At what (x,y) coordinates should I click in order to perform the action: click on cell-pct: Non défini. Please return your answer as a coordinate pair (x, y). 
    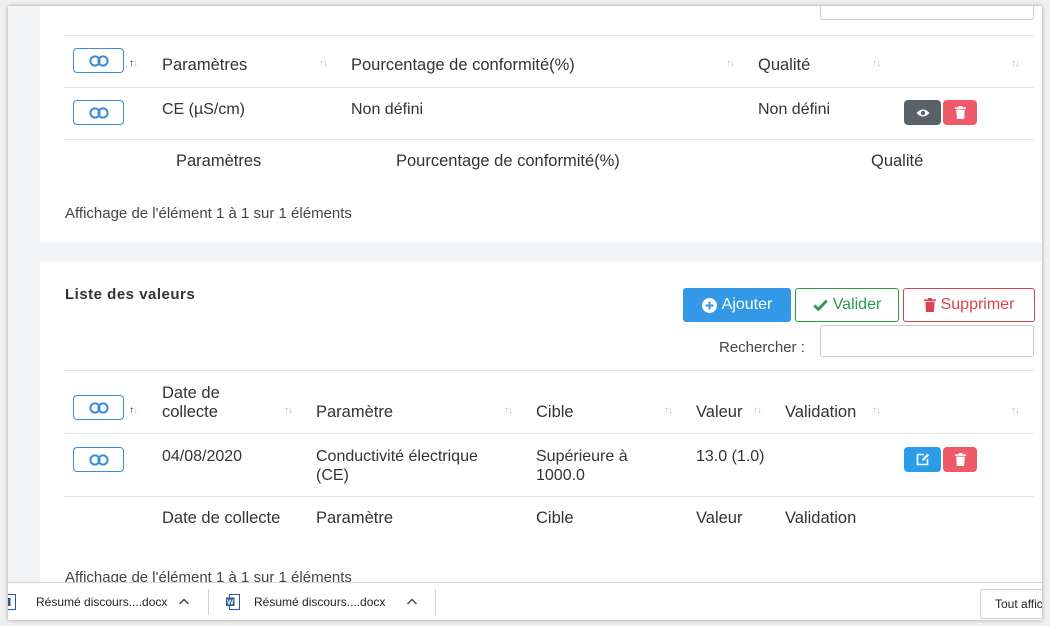
    Looking at the image, I should click on (387, 109).